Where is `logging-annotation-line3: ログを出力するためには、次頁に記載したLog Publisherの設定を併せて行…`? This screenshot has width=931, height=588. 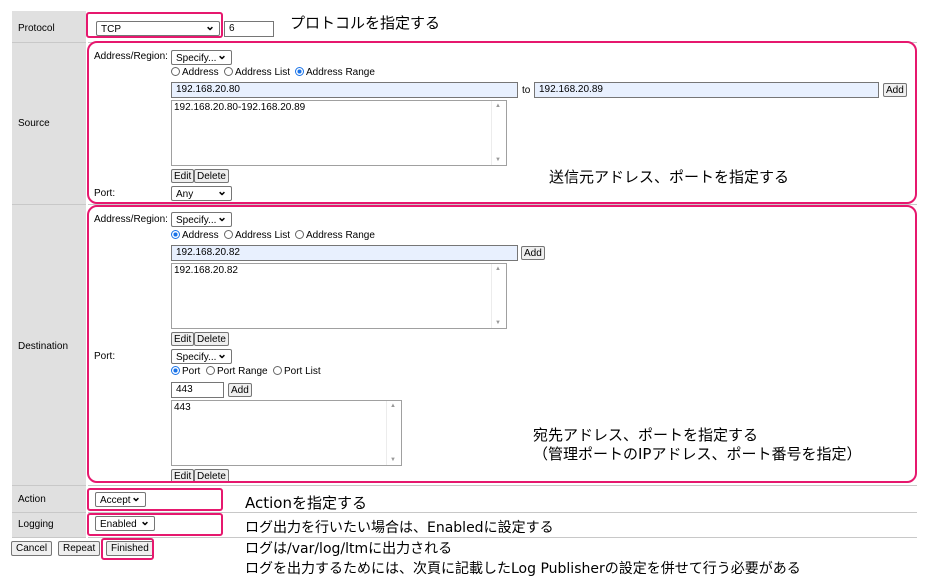 logging-annotation-line3: ログを出力するためには、次頁に記載したLog Publisherの設定を併せて行… is located at coordinates (523, 569).